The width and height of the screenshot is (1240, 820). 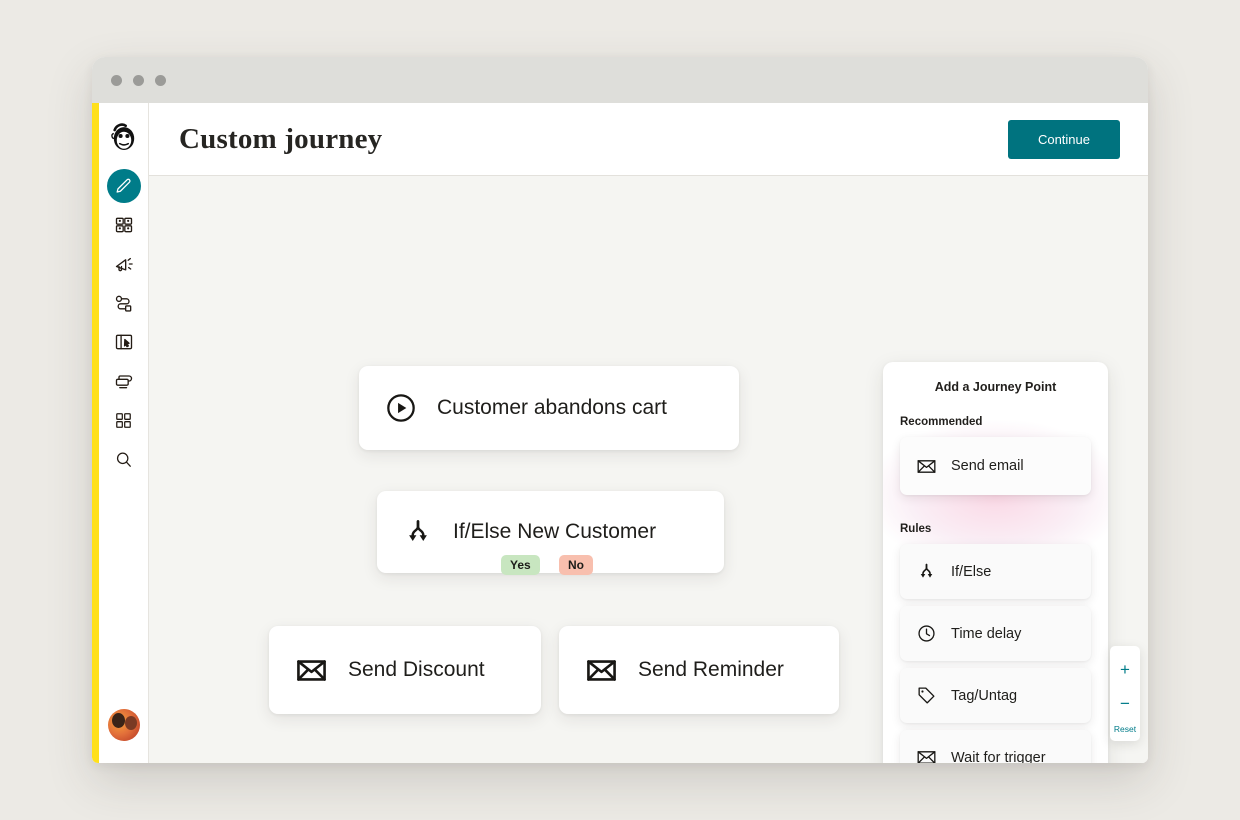 I want to click on audience-icon, so click(x=123, y=225).